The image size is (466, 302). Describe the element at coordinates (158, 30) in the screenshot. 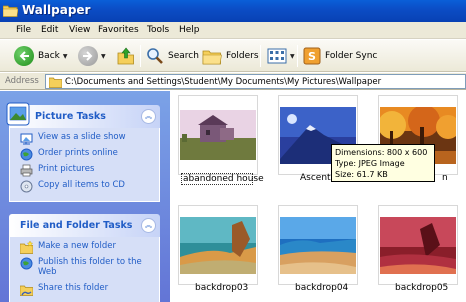

I see `menu-tools: Tools` at that location.